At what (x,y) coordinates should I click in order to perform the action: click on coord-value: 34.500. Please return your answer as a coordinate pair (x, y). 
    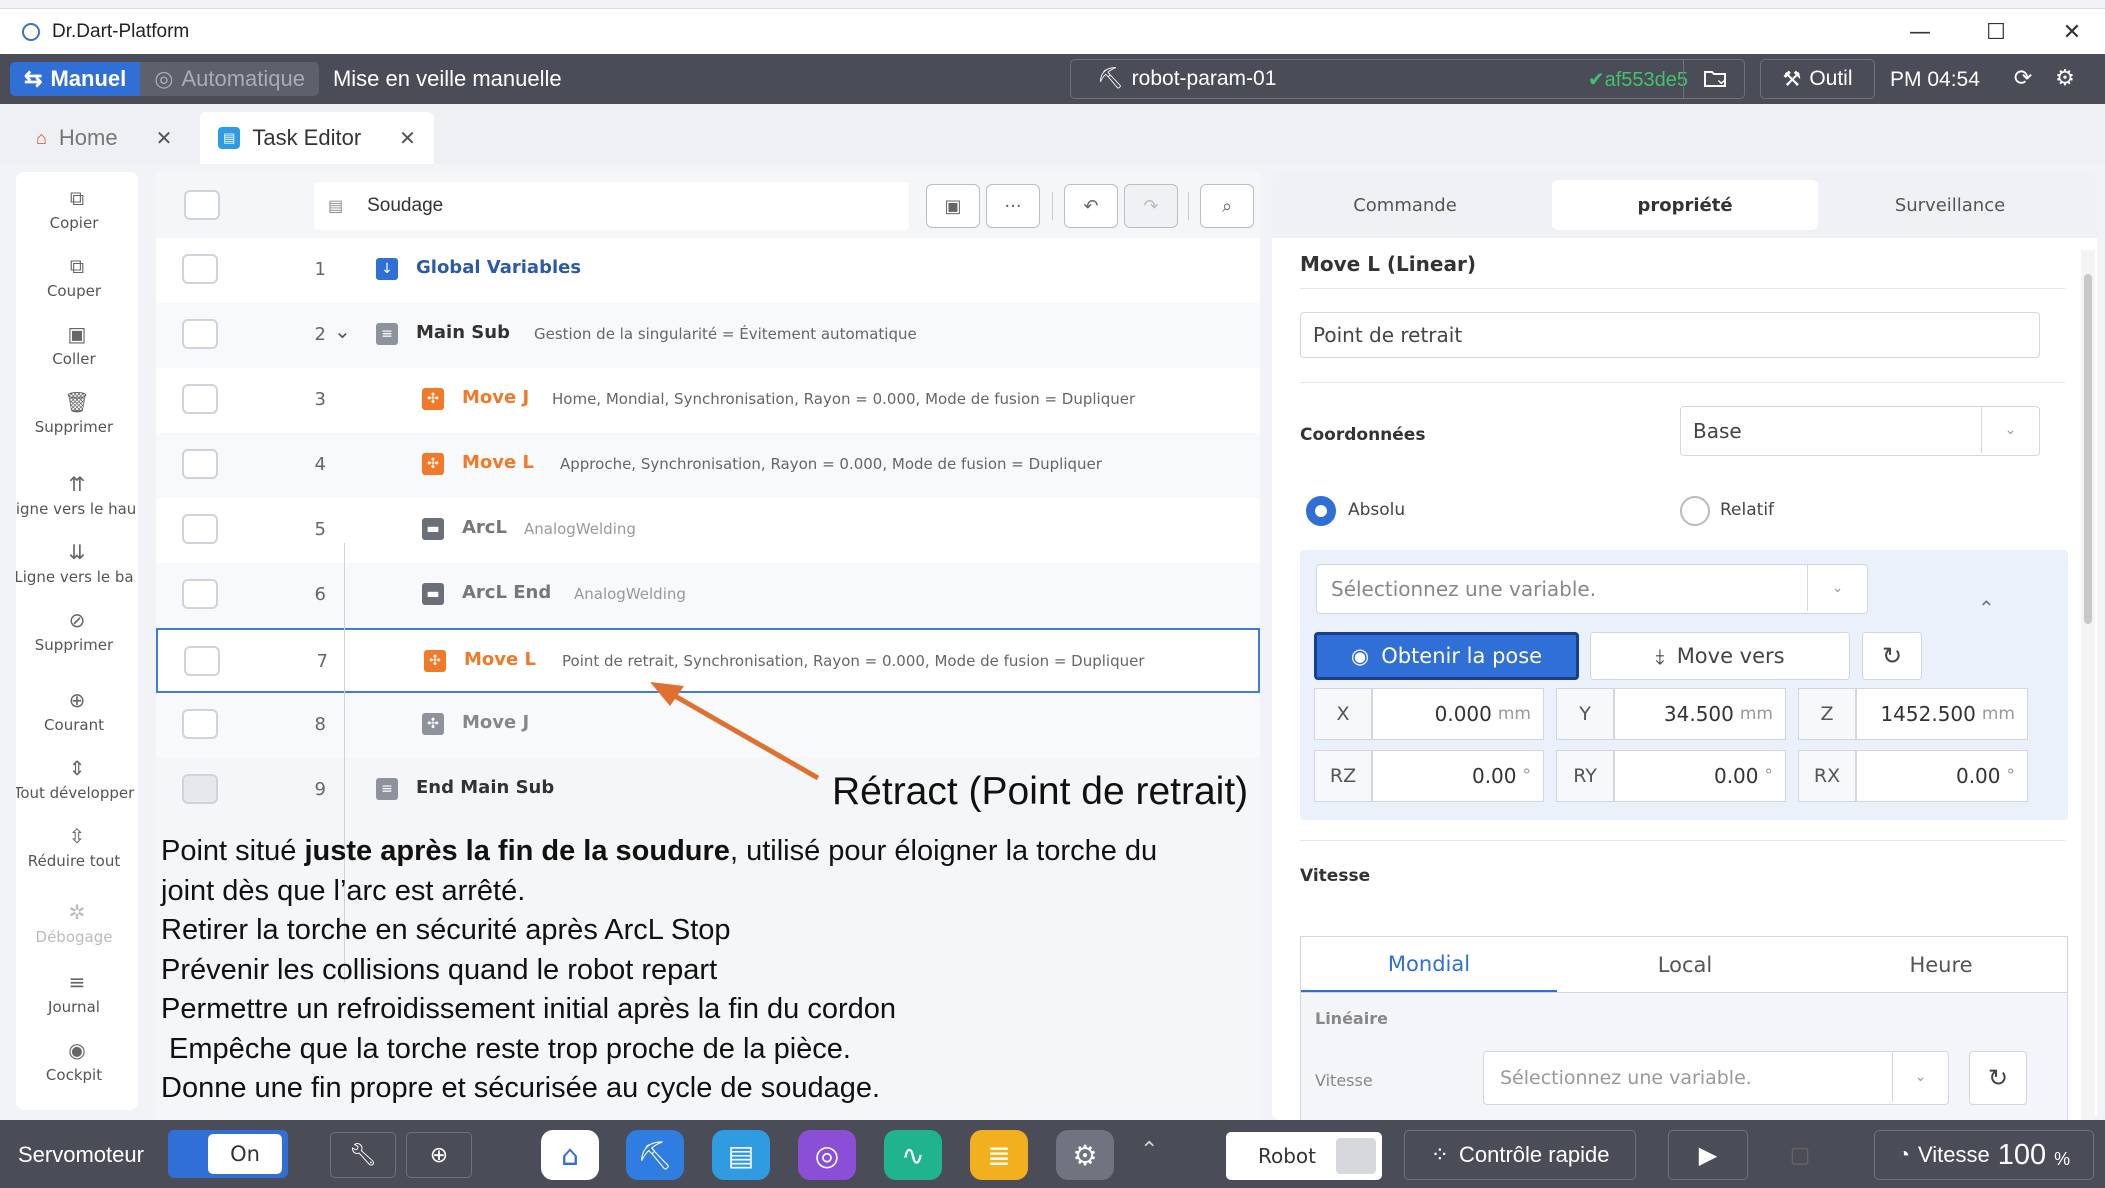
    Looking at the image, I should click on (1698, 714).